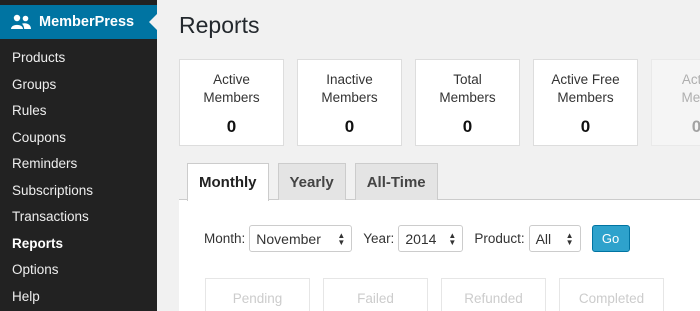  Describe the element at coordinates (288, 238) in the screenshot. I see `month-value: November` at that location.